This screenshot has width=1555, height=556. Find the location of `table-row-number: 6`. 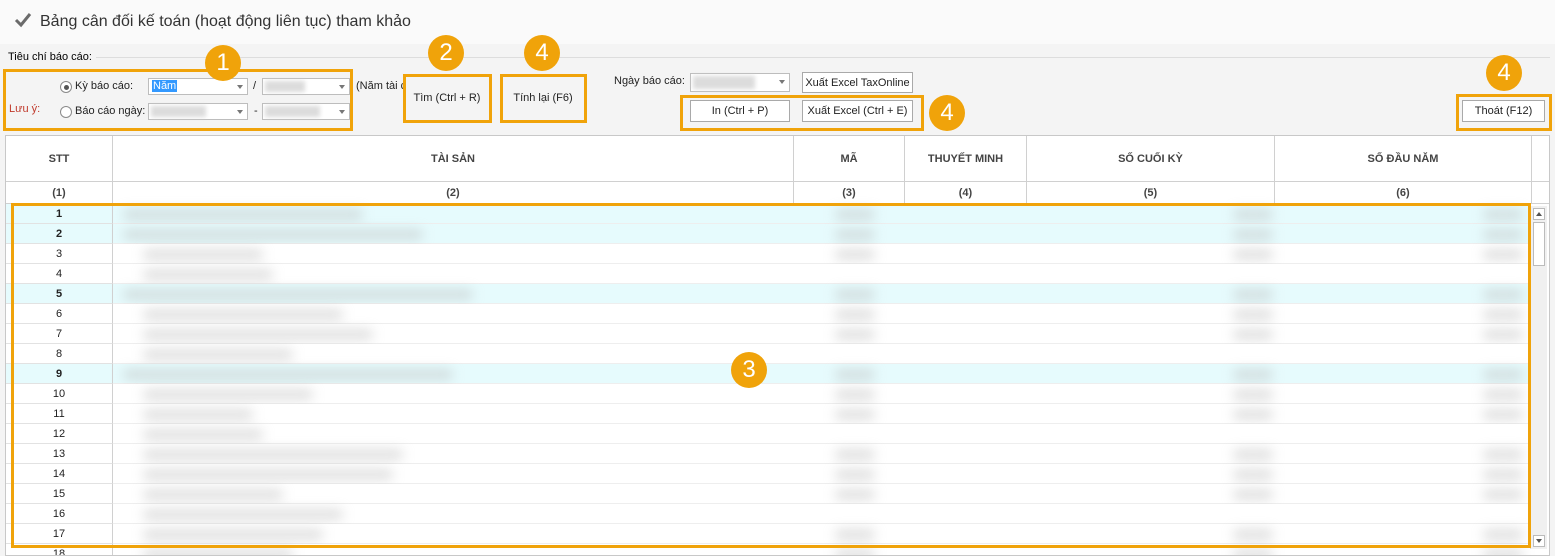

table-row-number: 6 is located at coordinates (59, 314).